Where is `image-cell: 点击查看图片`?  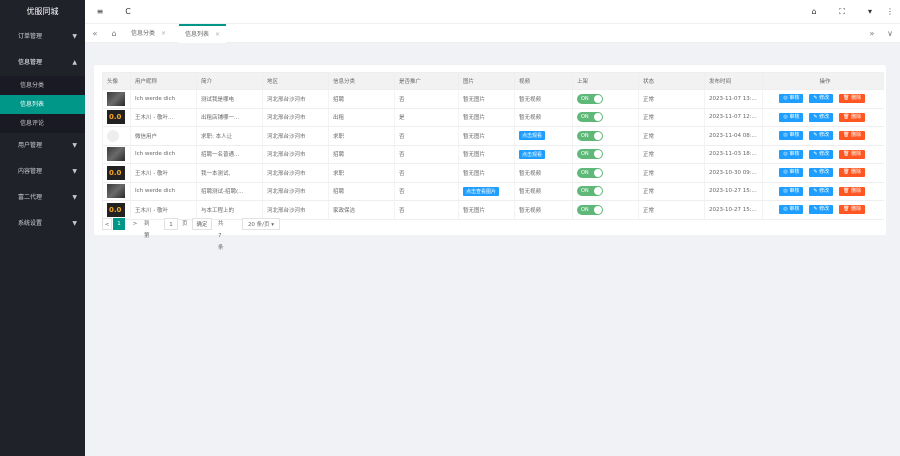 image-cell: 点击查看图片 is located at coordinates (486, 191).